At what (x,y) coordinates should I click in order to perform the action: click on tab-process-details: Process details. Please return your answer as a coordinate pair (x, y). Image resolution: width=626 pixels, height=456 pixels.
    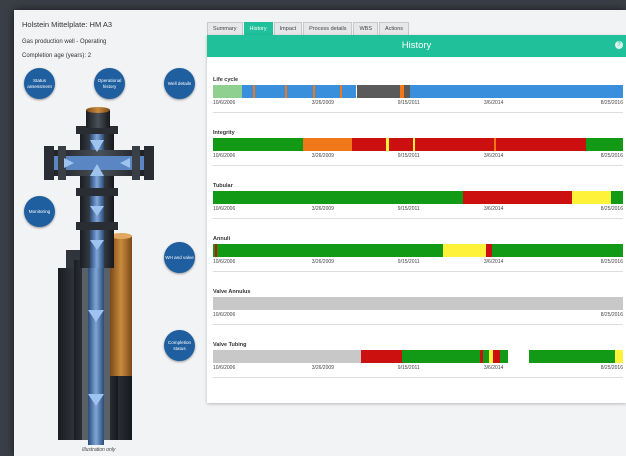
    Looking at the image, I should click on (328, 28).